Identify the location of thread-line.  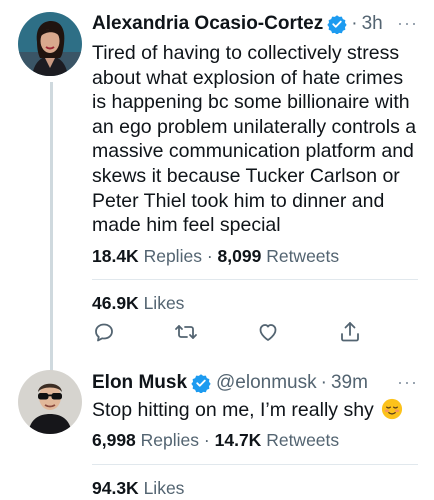
(51, 227).